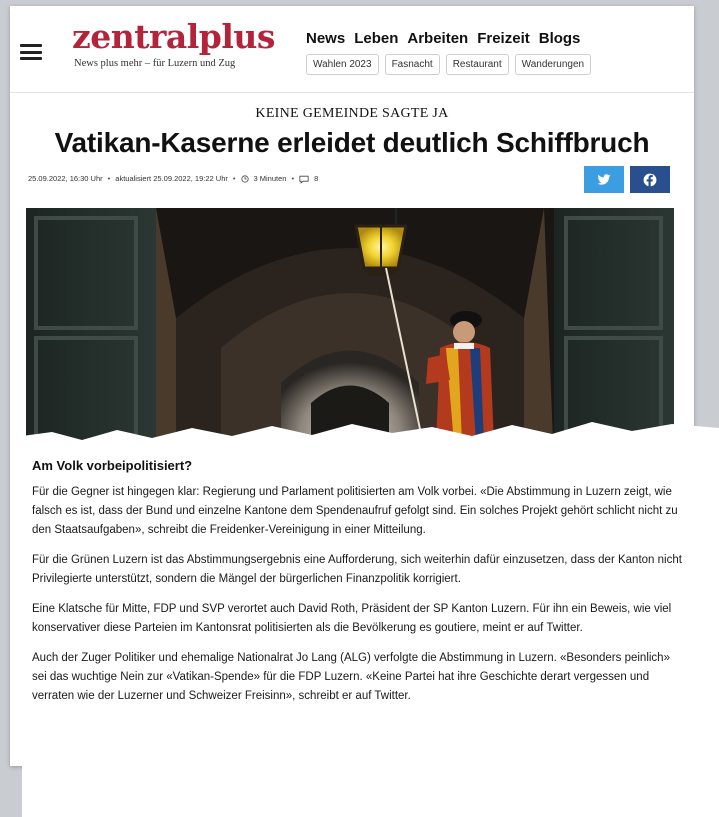 The width and height of the screenshot is (719, 817). What do you see at coordinates (376, 38) in the screenshot?
I see `nav-leben: Leben` at bounding box center [376, 38].